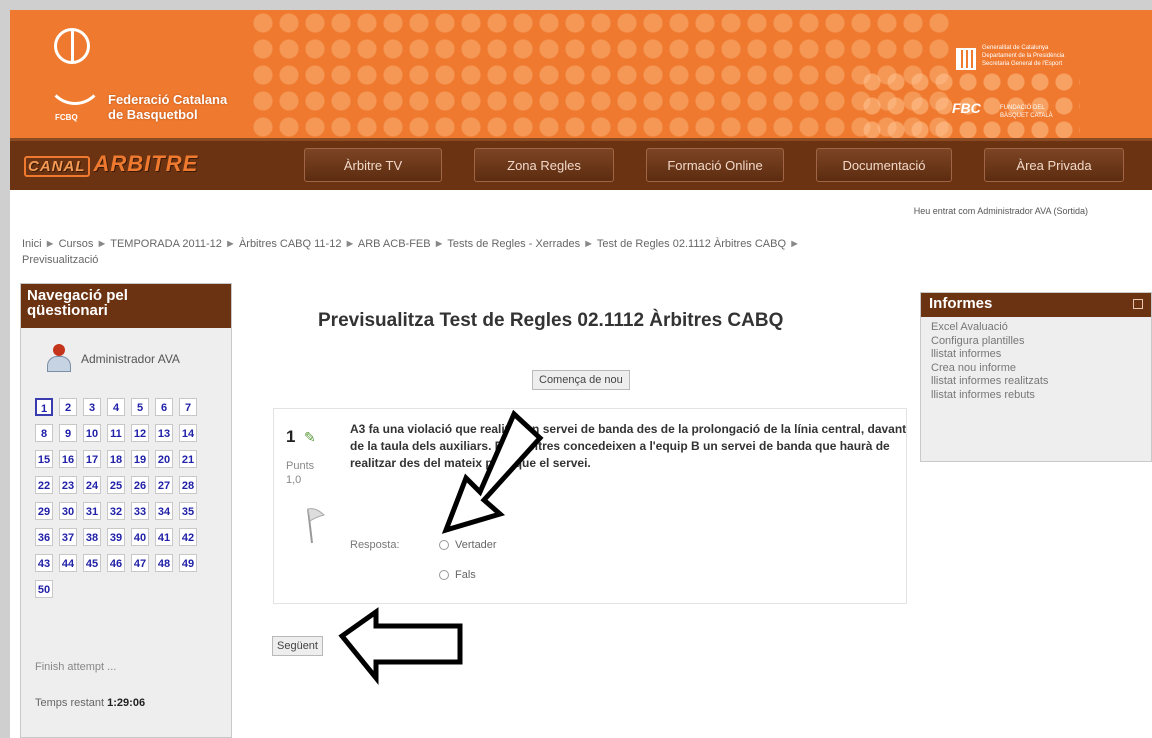  Describe the element at coordinates (400, 646) in the screenshot. I see `left-arrow-icon` at that location.